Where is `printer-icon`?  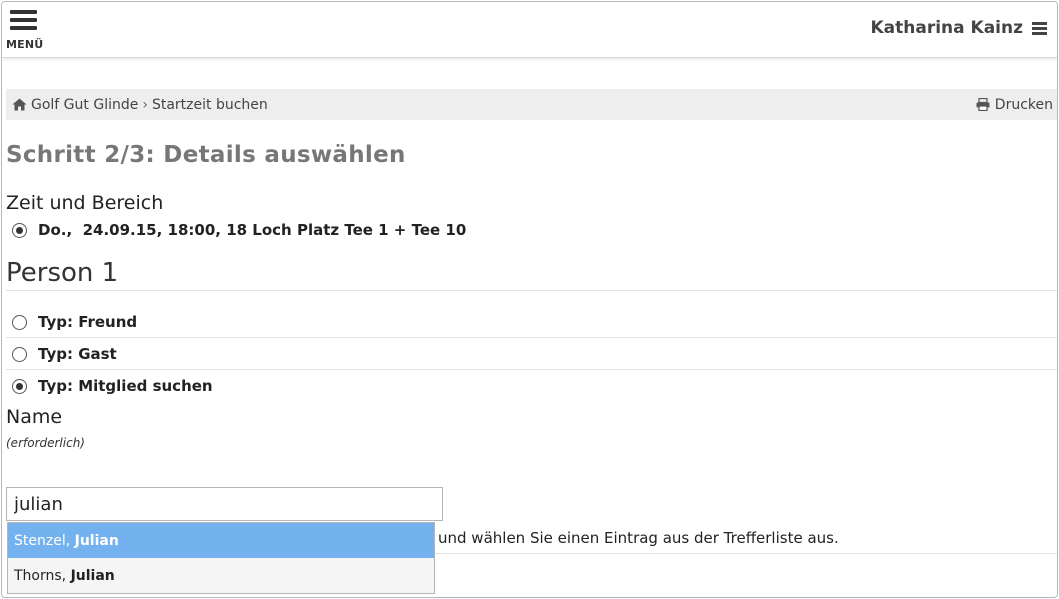
printer-icon is located at coordinates (983, 104).